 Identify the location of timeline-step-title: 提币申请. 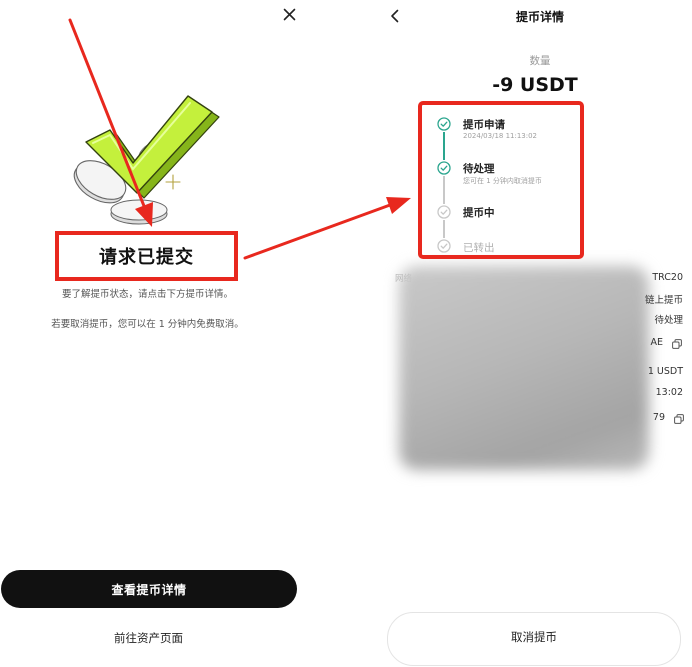
(484, 125).